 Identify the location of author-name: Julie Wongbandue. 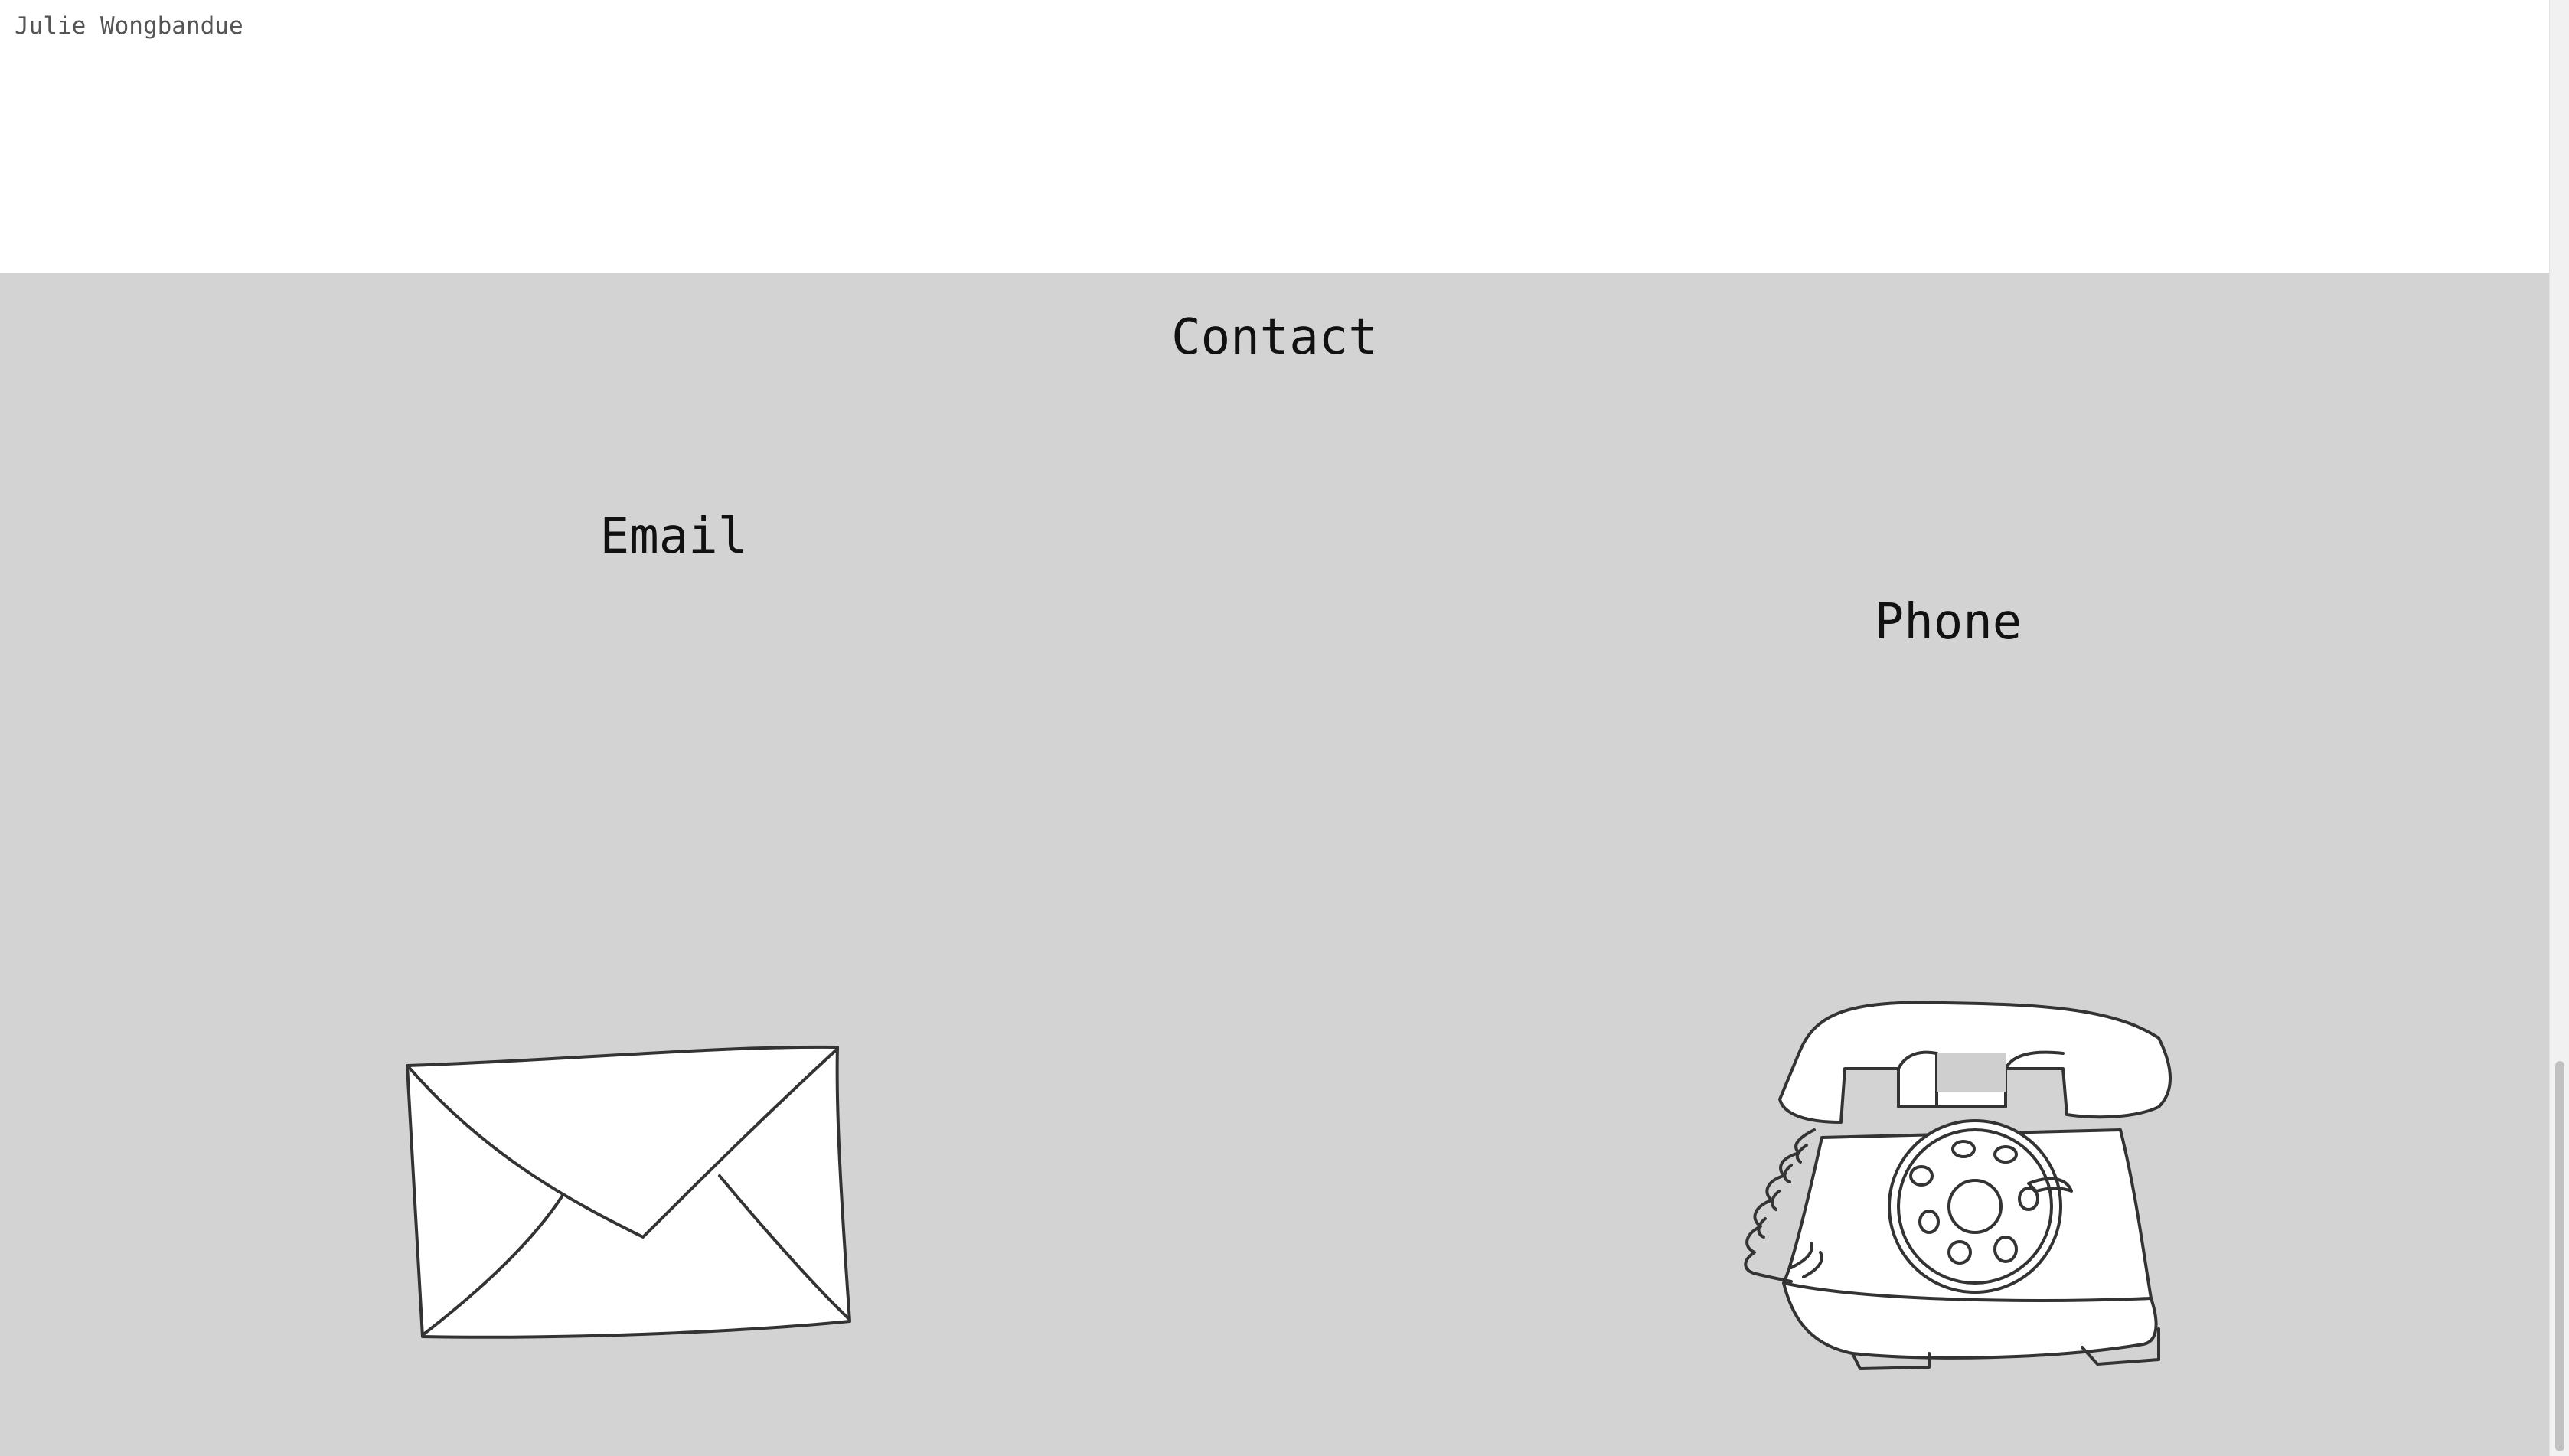
(129, 26).